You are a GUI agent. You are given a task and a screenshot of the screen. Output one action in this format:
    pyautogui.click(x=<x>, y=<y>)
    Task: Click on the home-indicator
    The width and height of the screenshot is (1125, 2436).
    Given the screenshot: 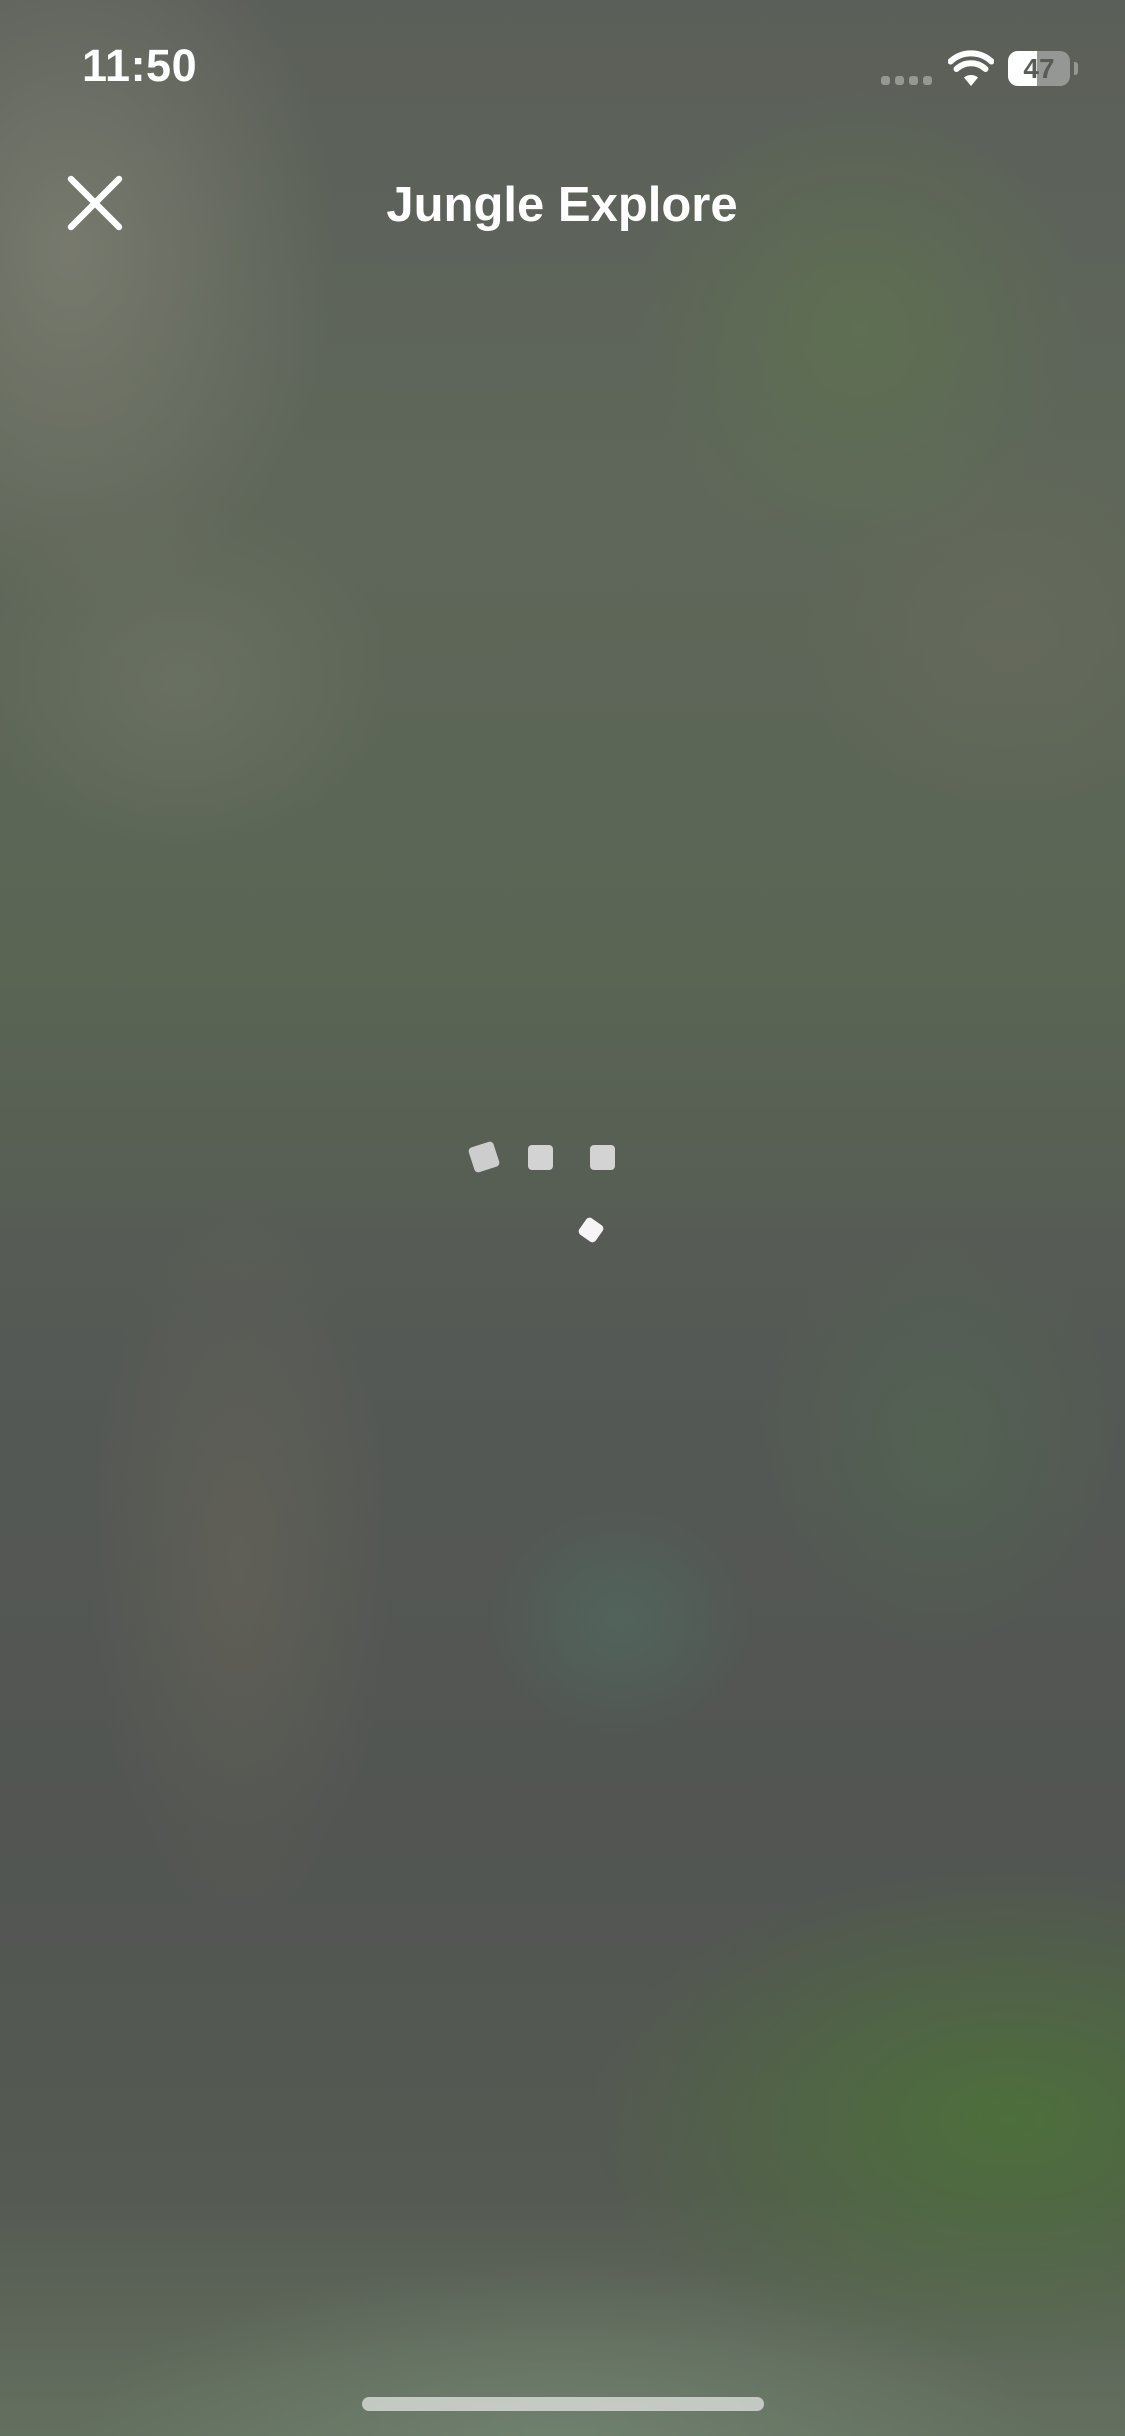 What is the action you would take?
    pyautogui.click(x=563, y=2404)
    